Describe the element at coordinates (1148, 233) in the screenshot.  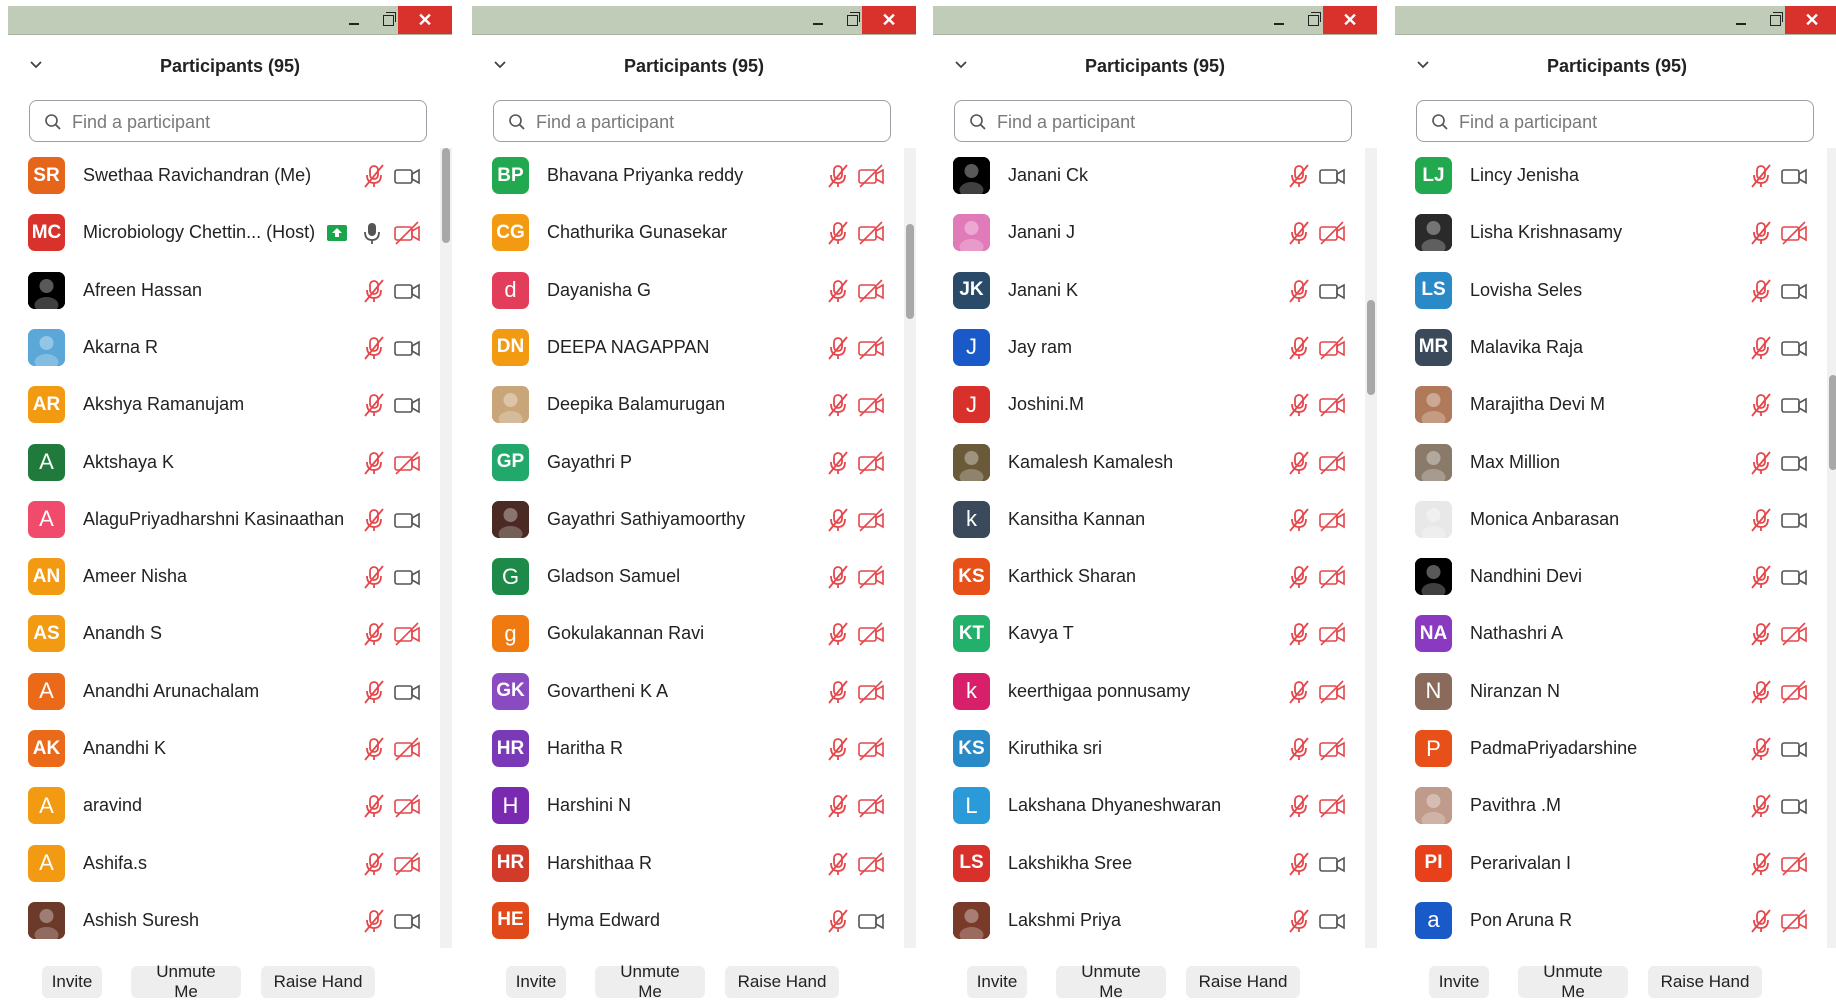
I see `participant-row: Janani J` at that location.